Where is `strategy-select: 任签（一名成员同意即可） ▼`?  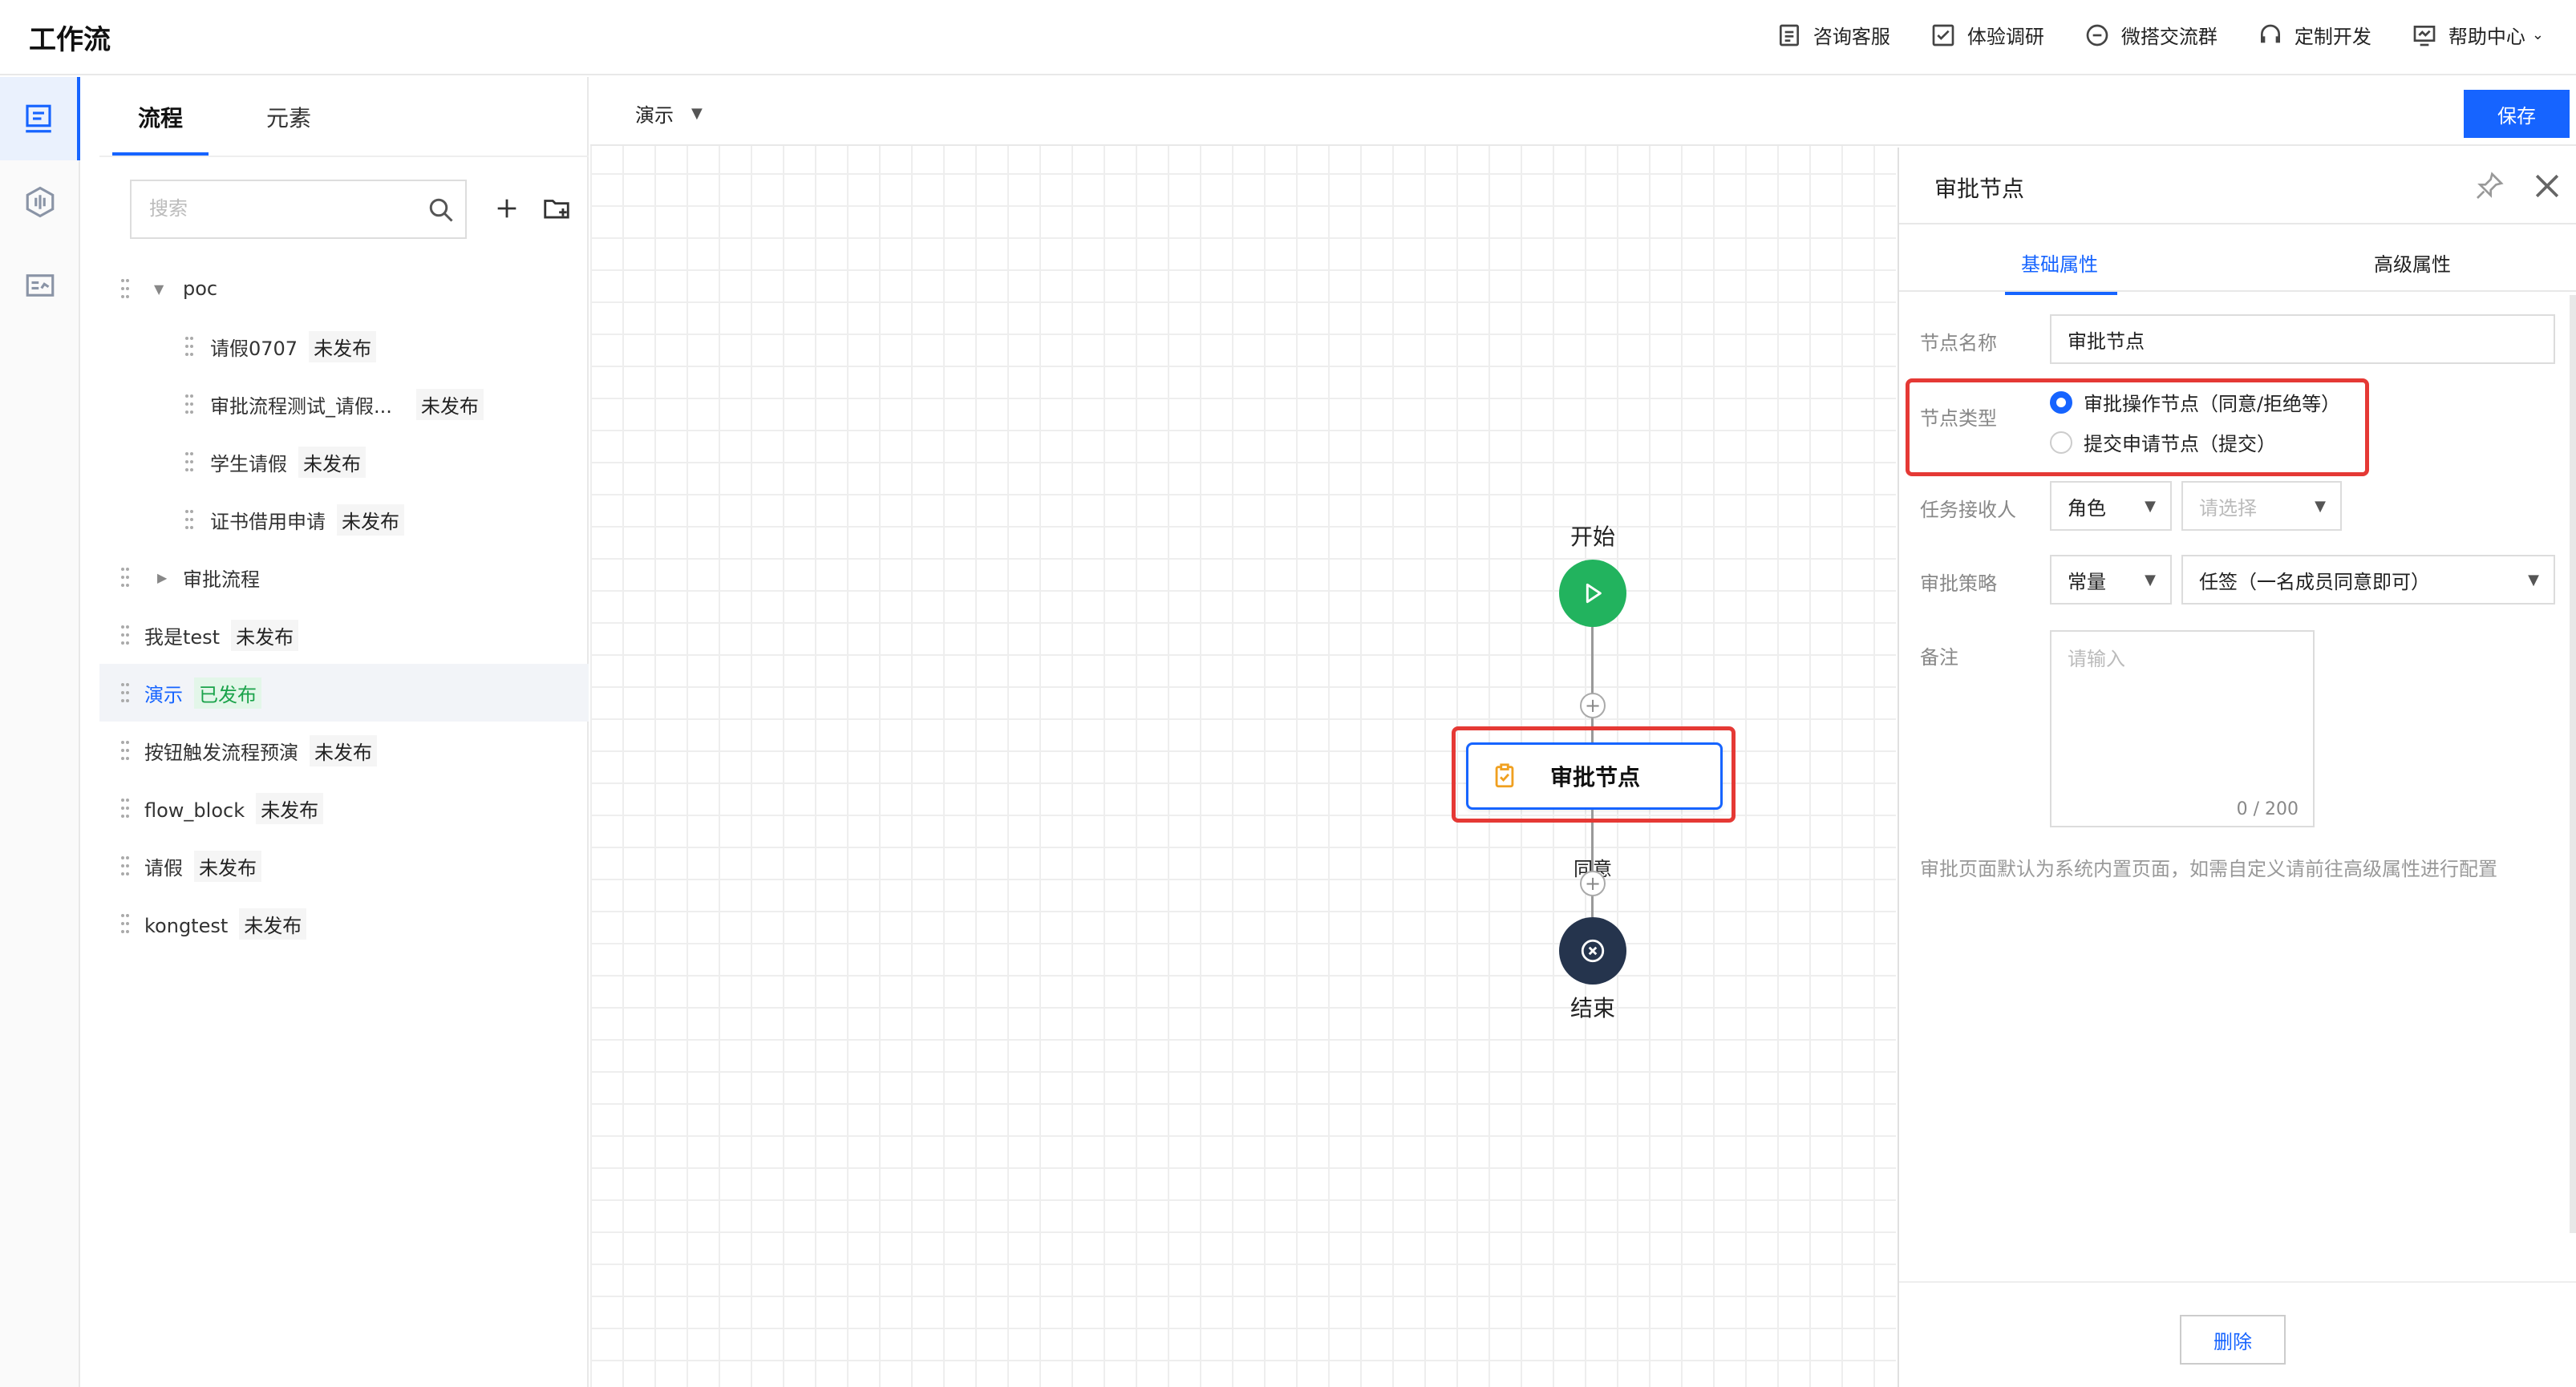 strategy-select: 任签（一名成员同意即可） ▼ is located at coordinates (2368, 580).